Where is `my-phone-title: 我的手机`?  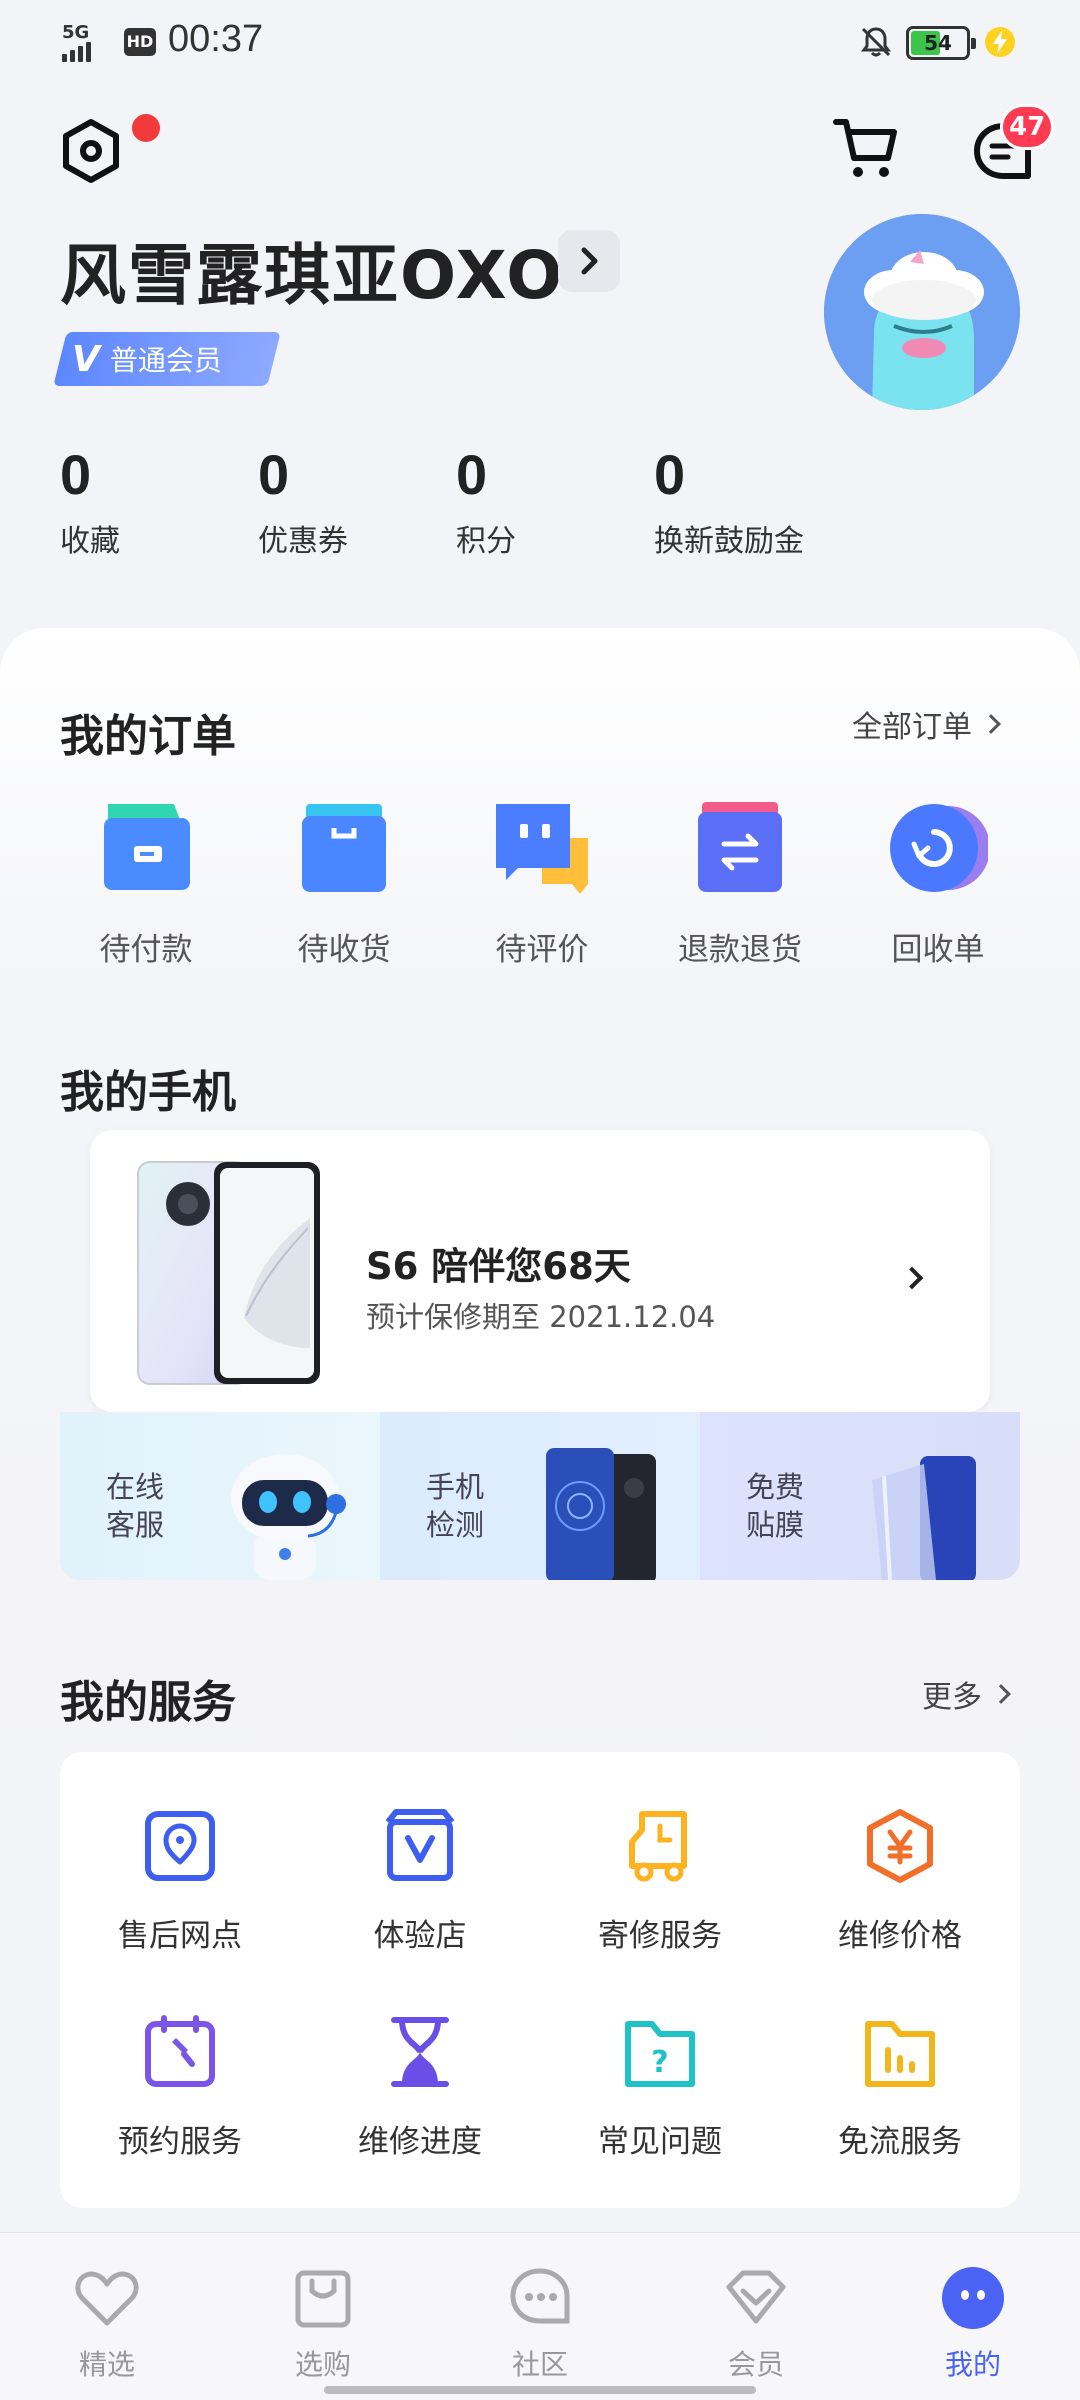
my-phone-title: 我的手机 is located at coordinates (148, 1092).